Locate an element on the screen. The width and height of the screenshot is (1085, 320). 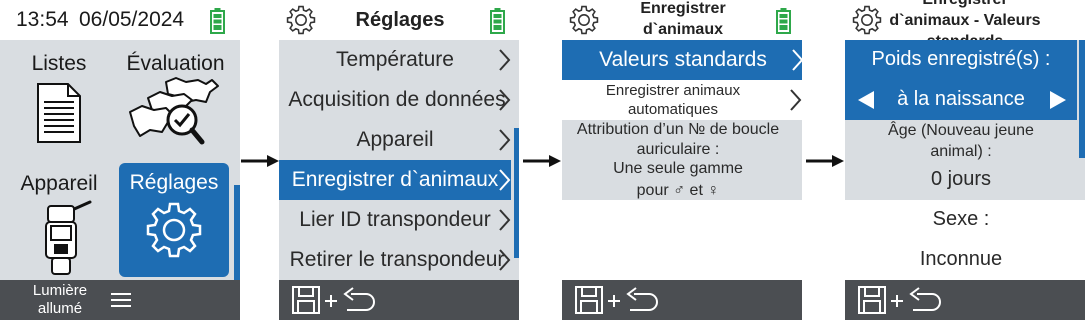
weight-label: Poids enregistré(s) : is located at coordinates (961, 59).